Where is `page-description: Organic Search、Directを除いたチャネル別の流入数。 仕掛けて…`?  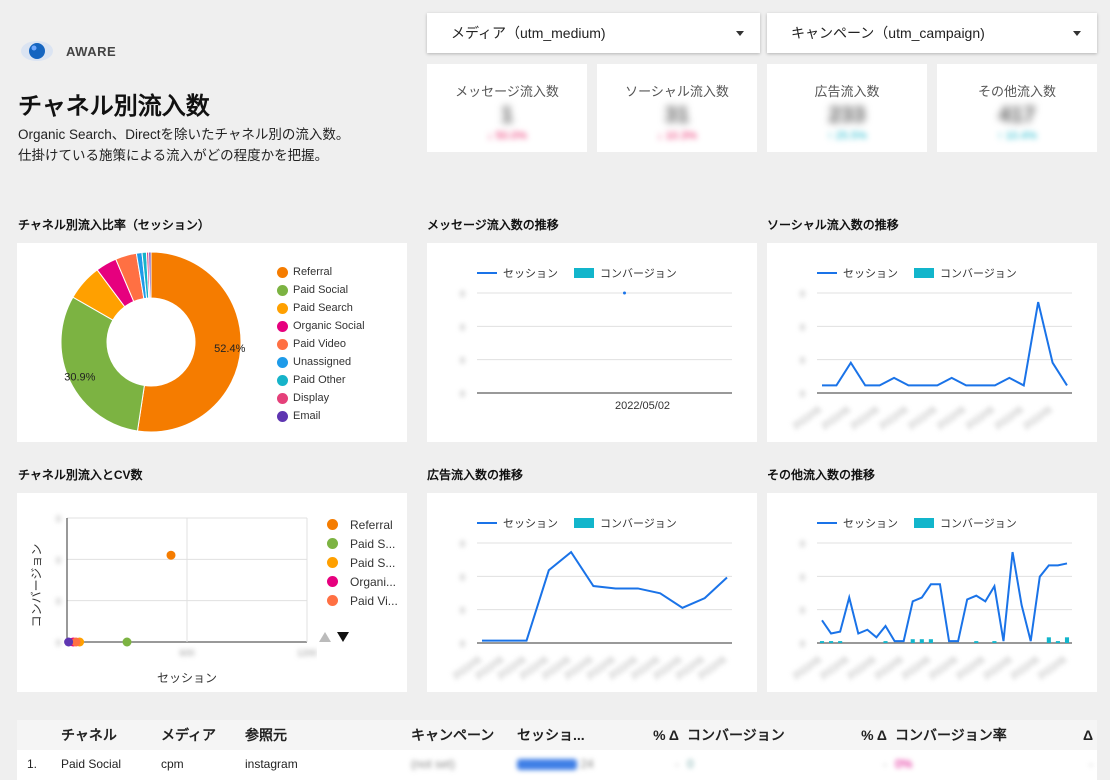 page-description: Organic Search、Directを除いたチャネル別の流入数。 仕掛けて… is located at coordinates (183, 145).